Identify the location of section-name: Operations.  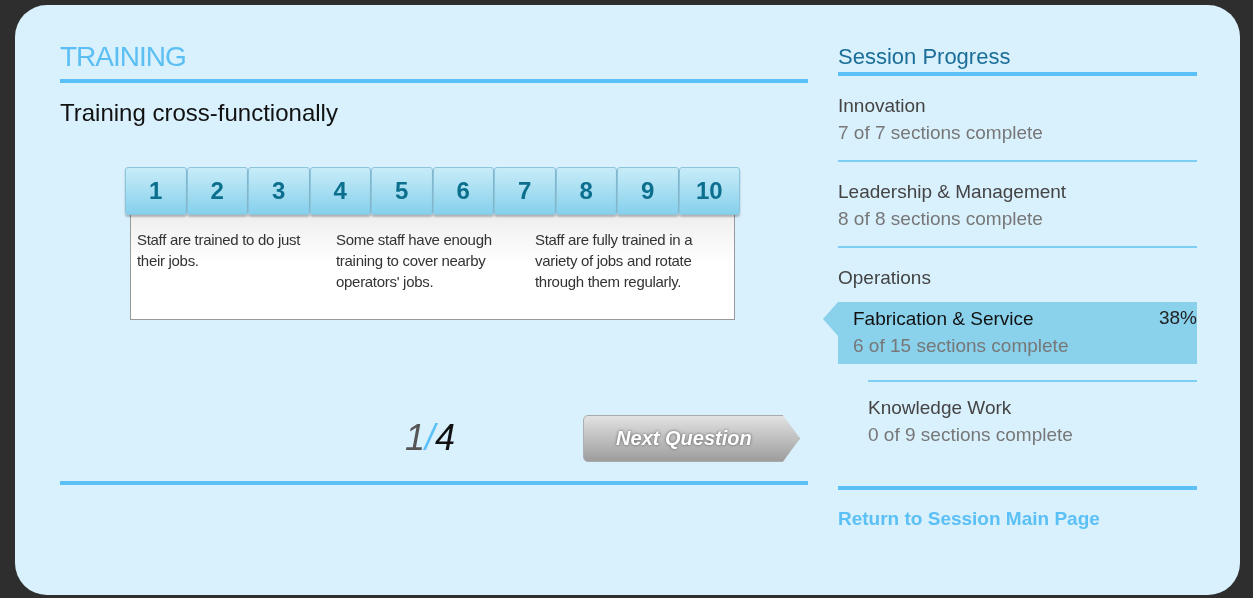
(884, 278).